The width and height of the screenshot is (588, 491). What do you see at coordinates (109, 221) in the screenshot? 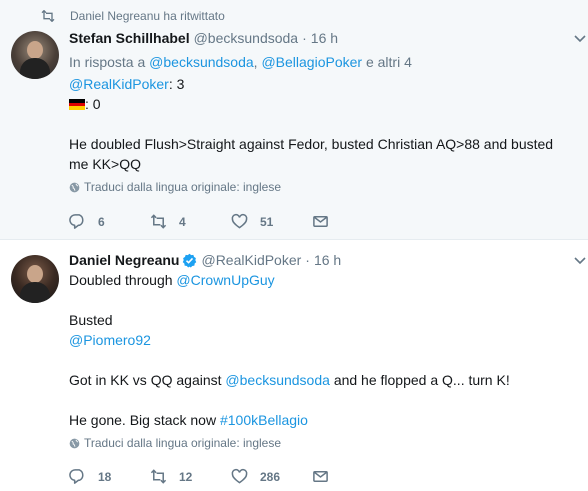
I see `reply-button: 6` at bounding box center [109, 221].